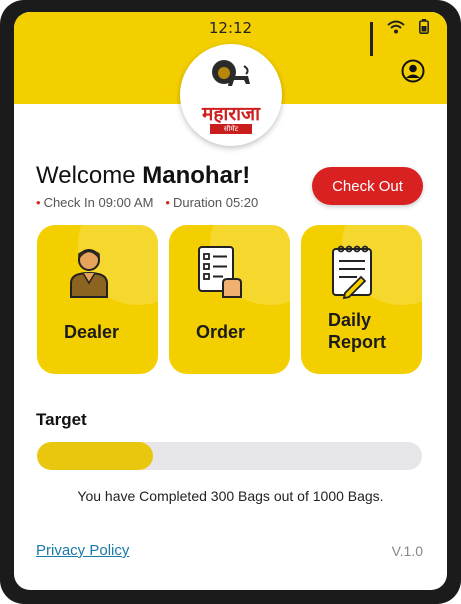  Describe the element at coordinates (231, 73) in the screenshot. I see `lion-icon` at that location.